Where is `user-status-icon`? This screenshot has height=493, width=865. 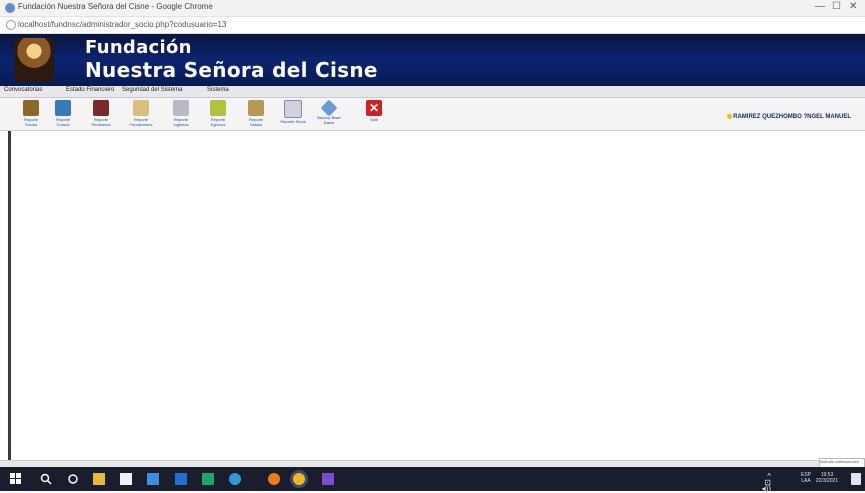 user-status-icon is located at coordinates (730, 116).